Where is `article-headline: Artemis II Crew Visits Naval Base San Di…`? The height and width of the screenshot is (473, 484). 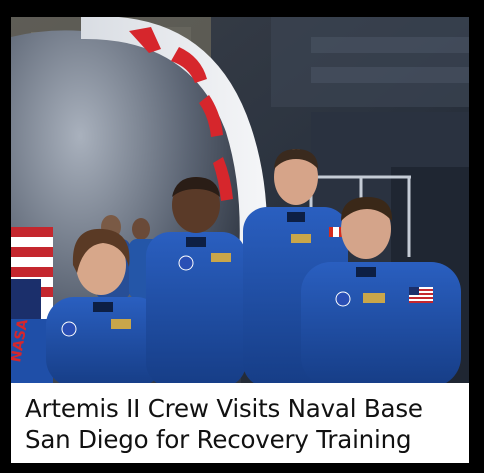
article-headline: Artemis II Crew Visits Naval Base San Di… is located at coordinates (240, 424).